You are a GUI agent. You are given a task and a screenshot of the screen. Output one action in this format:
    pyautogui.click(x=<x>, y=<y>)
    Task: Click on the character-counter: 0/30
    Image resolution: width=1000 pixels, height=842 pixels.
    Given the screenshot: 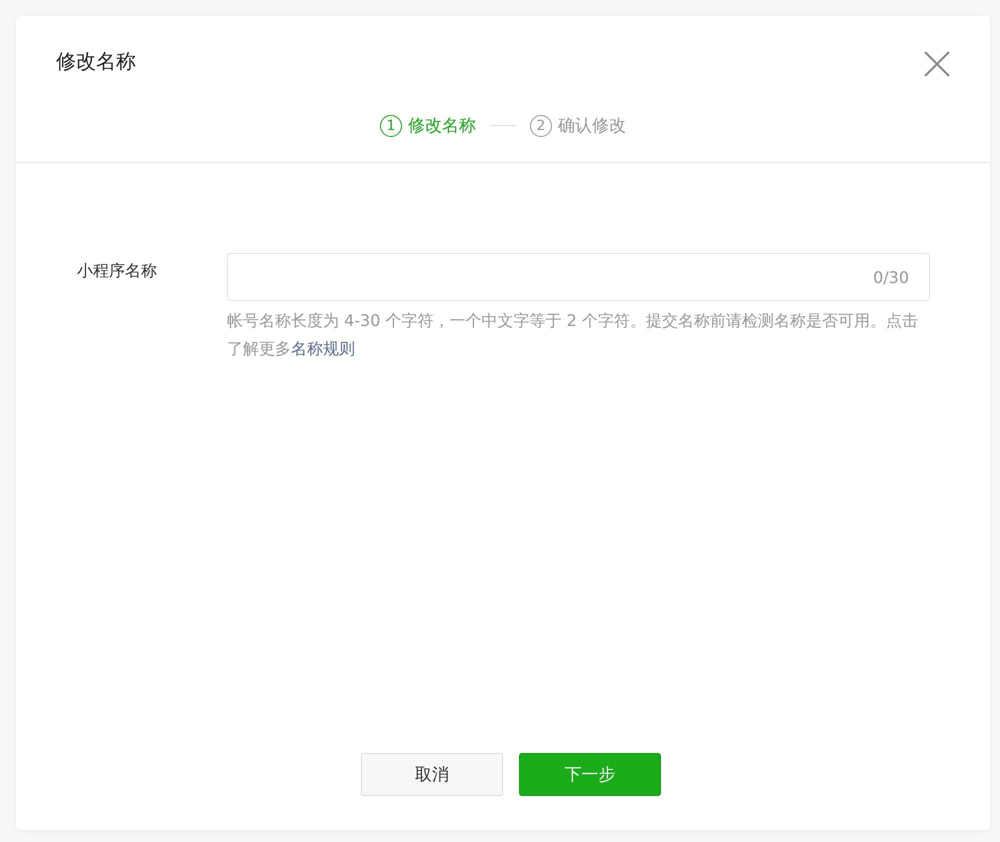 What is the action you would take?
    pyautogui.click(x=891, y=277)
    